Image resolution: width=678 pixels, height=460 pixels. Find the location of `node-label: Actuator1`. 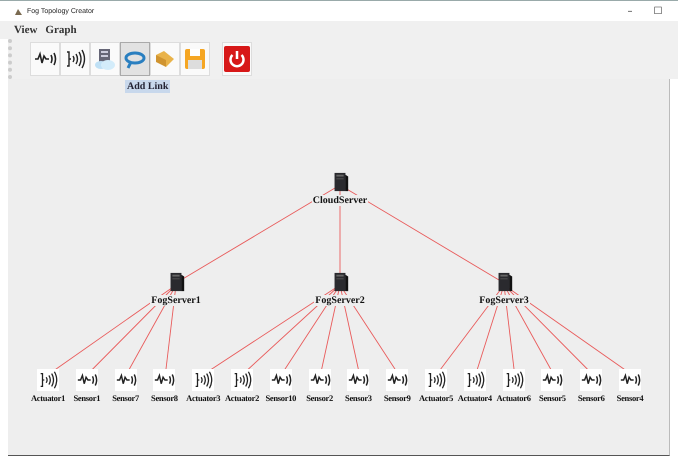

node-label: Actuator1 is located at coordinates (48, 398).